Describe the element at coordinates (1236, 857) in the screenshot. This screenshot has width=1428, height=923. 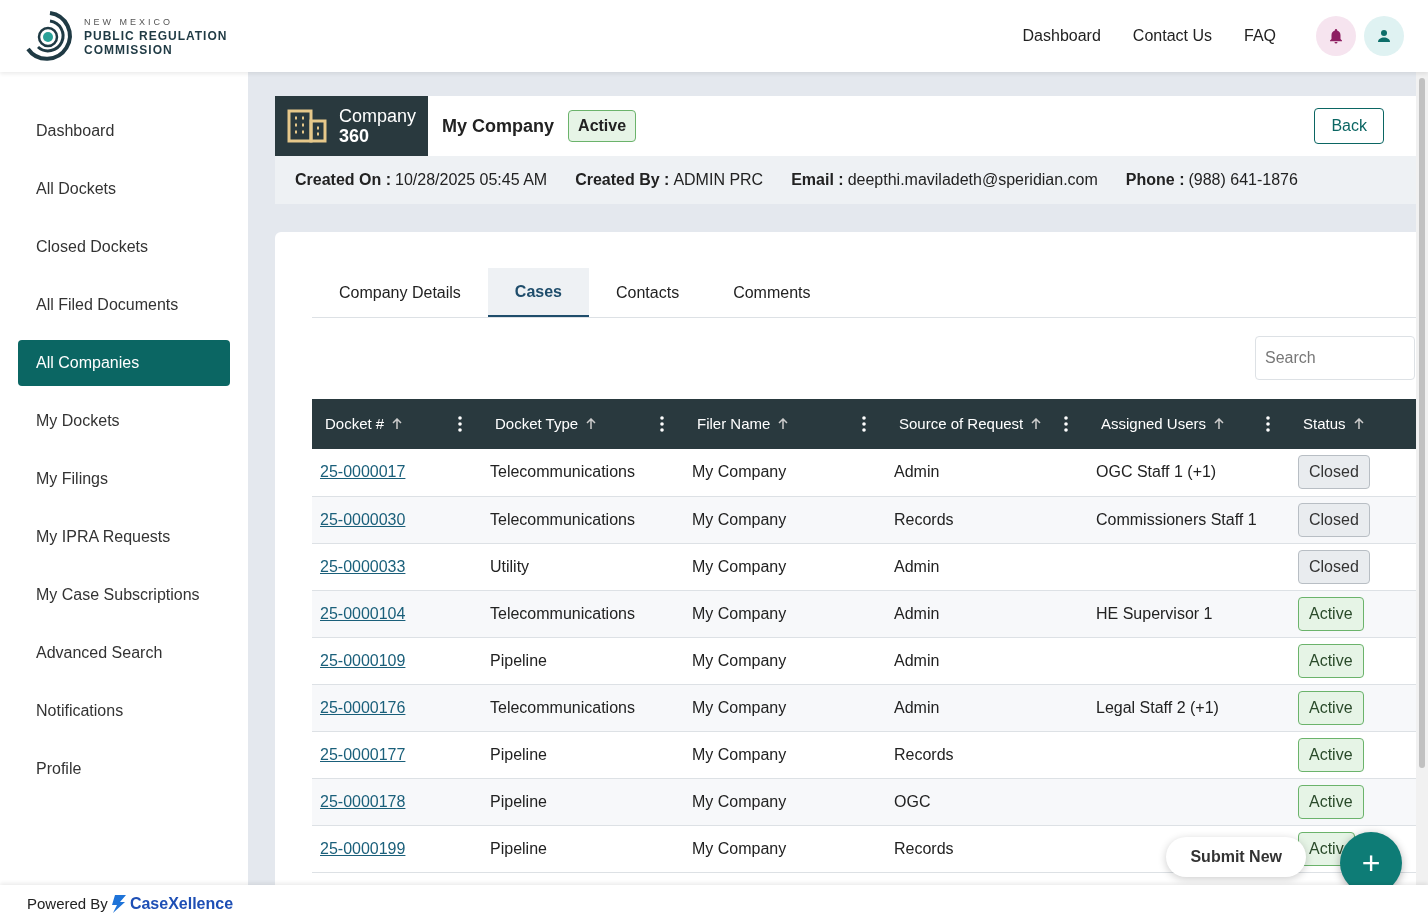
I see `submit-new-button: Submit New` at that location.